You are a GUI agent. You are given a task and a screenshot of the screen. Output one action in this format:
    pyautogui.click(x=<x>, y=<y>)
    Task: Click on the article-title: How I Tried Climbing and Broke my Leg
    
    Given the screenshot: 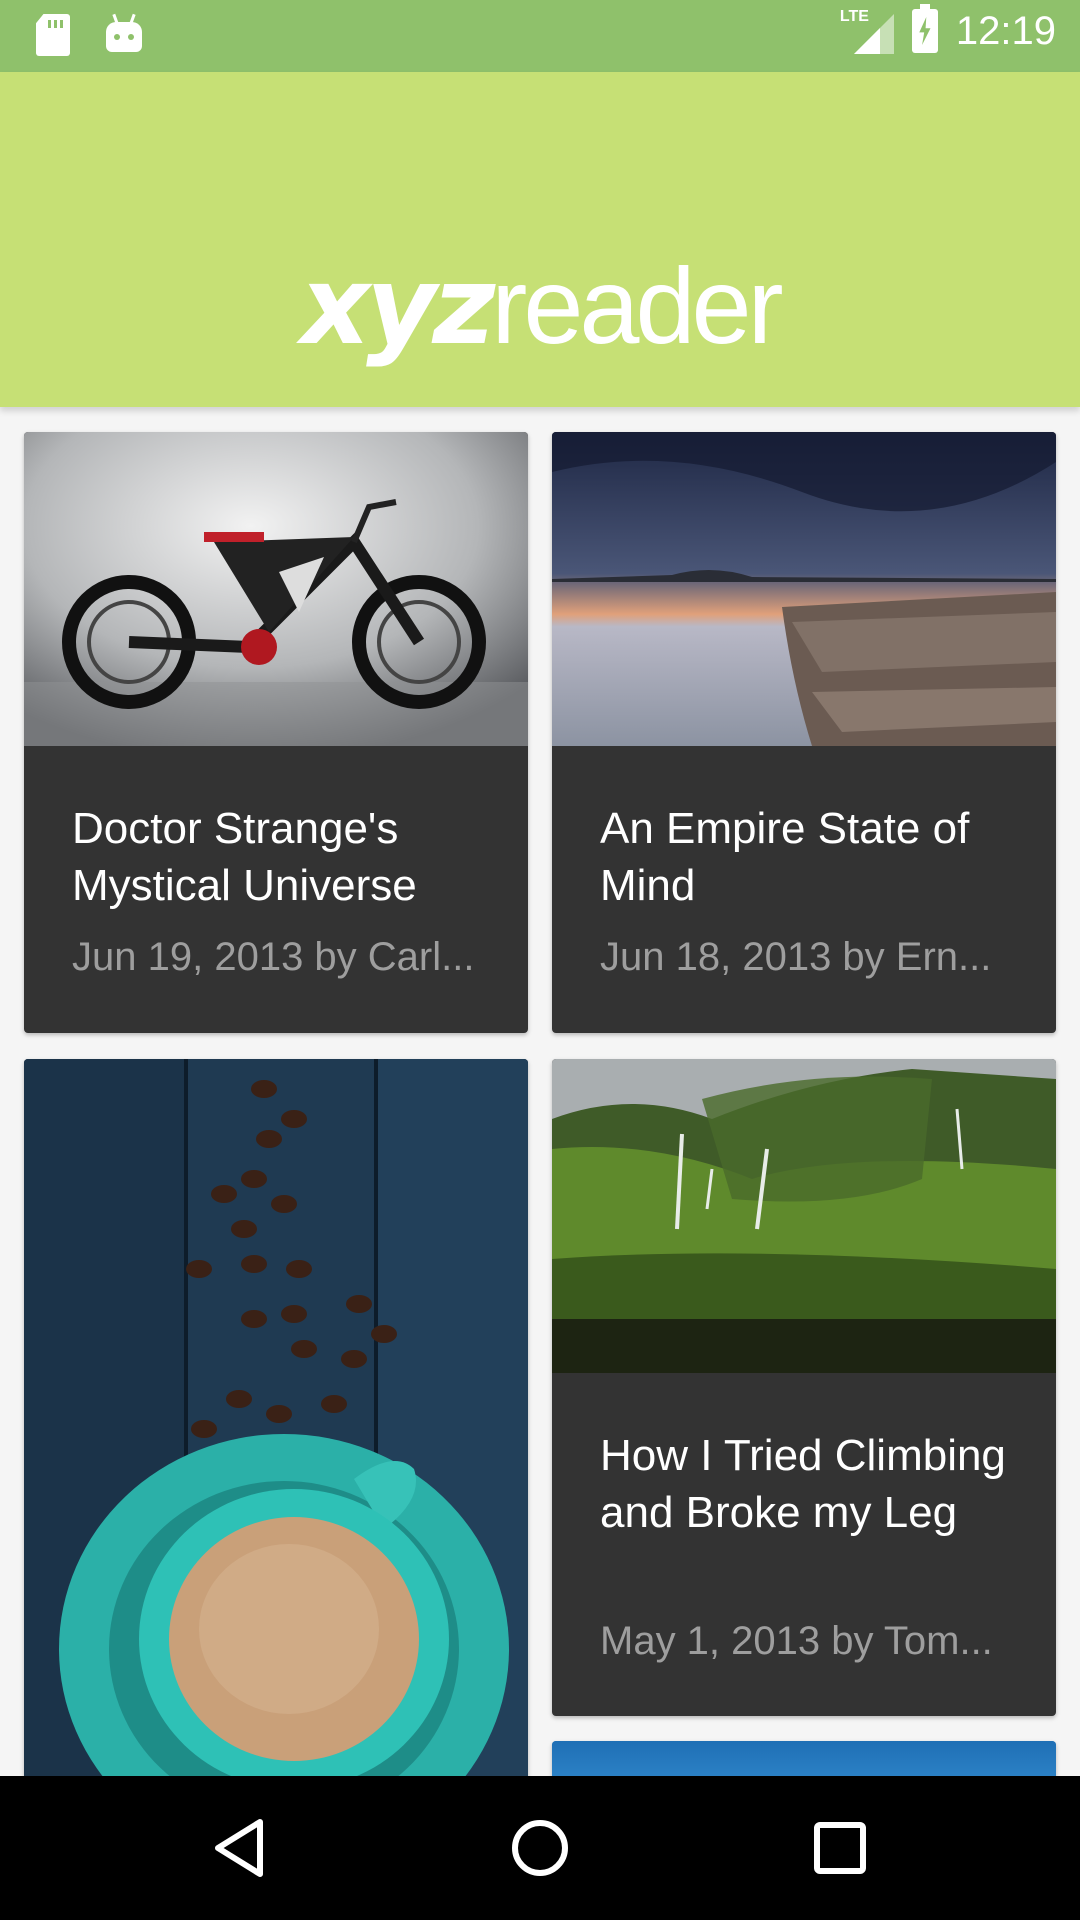 What is the action you would take?
    pyautogui.click(x=803, y=1484)
    